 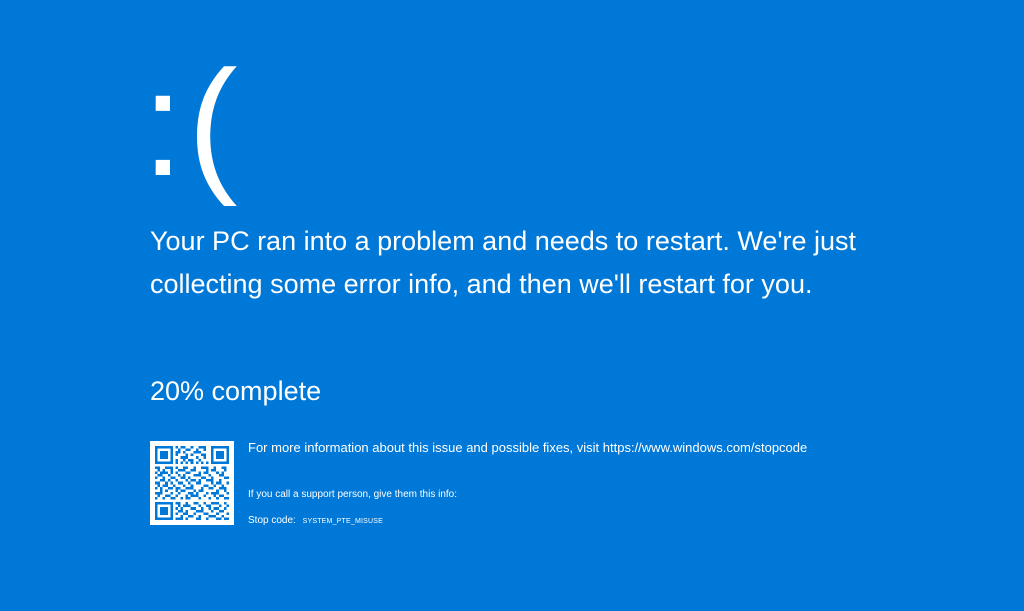 What do you see at coordinates (192, 483) in the screenshot?
I see `qr-code-icon` at bounding box center [192, 483].